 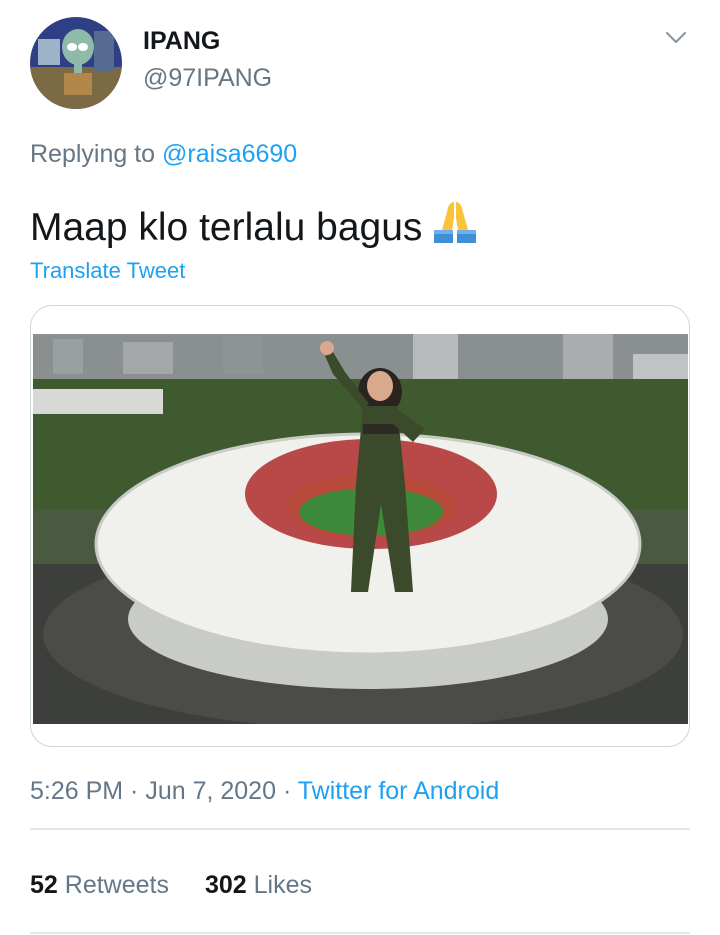 I want to click on replying-to: Replying to @raisa6690, so click(x=163, y=154).